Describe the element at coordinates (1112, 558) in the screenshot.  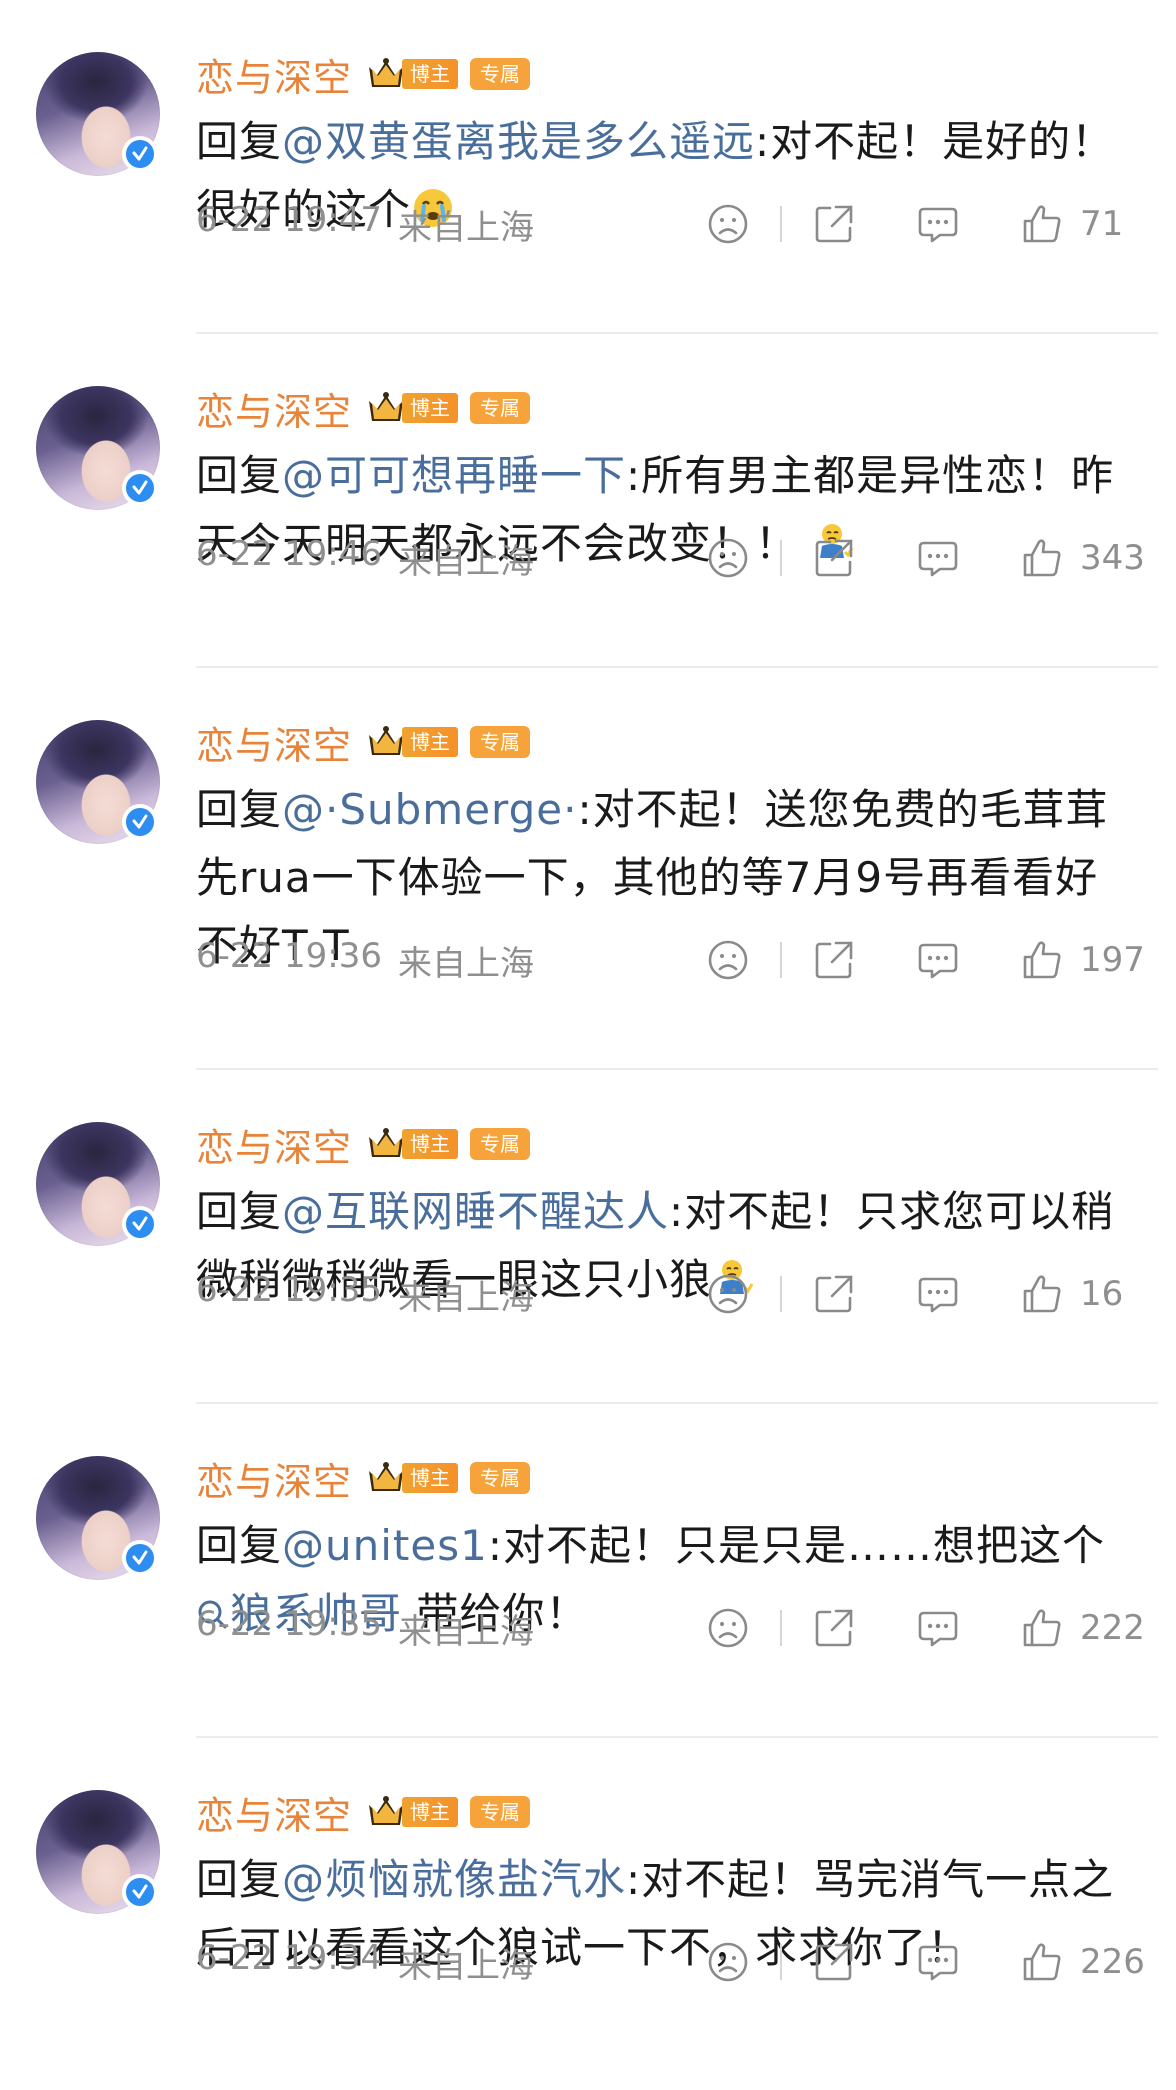
I see `like-count: 343` at that location.